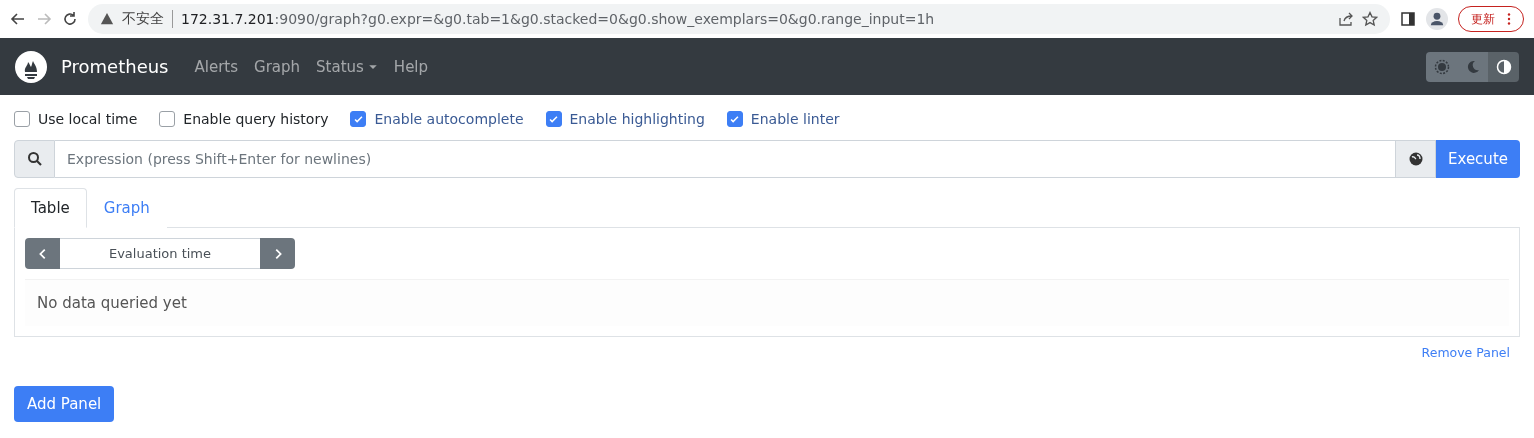 Image resolution: width=1534 pixels, height=438 pixels. What do you see at coordinates (244, 119) in the screenshot?
I see `option-label: Enable query history` at bounding box center [244, 119].